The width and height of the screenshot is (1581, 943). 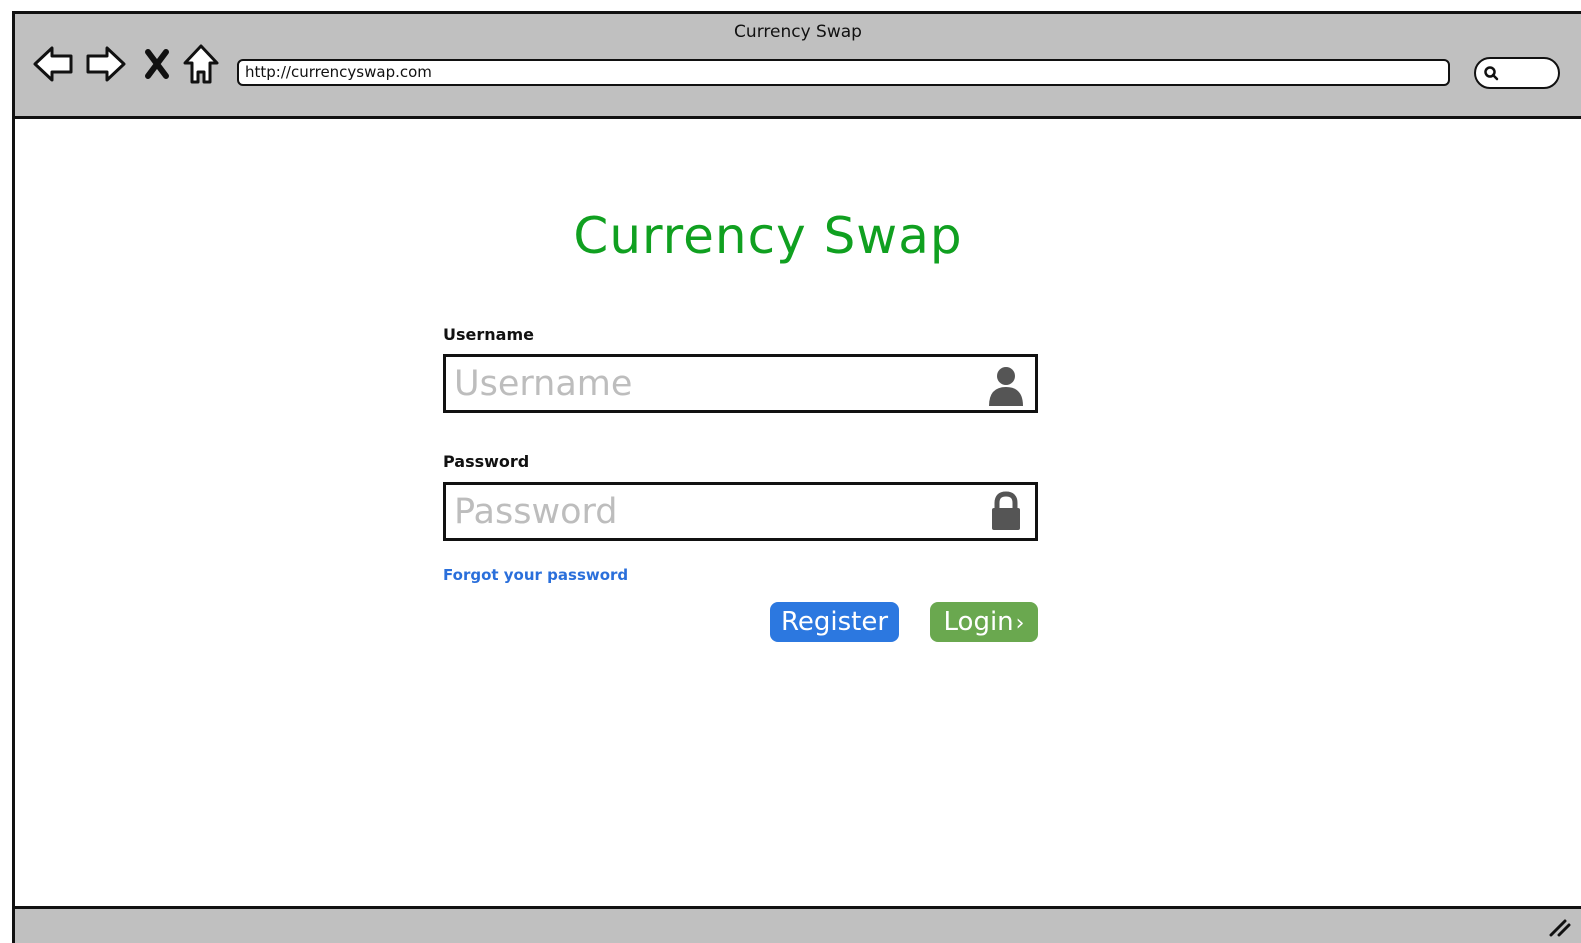 I want to click on forward-button, so click(x=106, y=64).